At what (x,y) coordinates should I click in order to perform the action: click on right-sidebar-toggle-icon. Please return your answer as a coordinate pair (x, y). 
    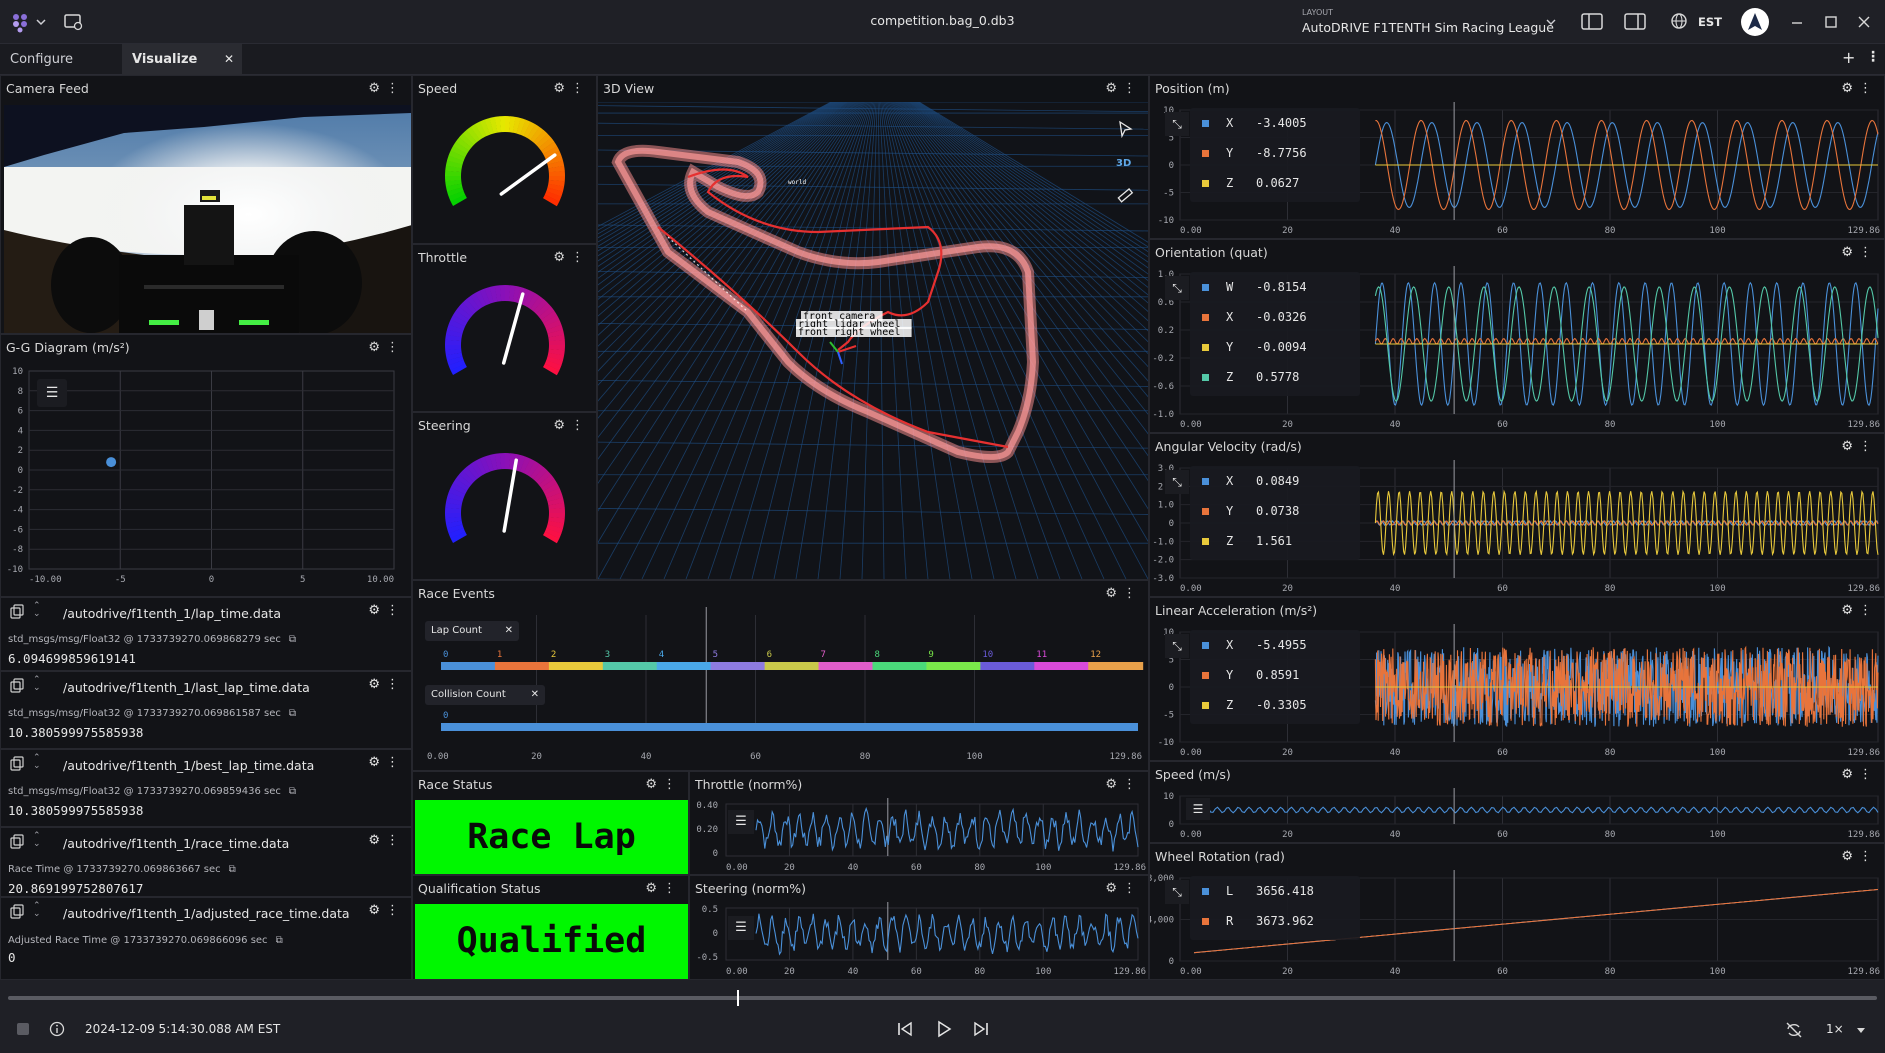
    Looking at the image, I should click on (1635, 22).